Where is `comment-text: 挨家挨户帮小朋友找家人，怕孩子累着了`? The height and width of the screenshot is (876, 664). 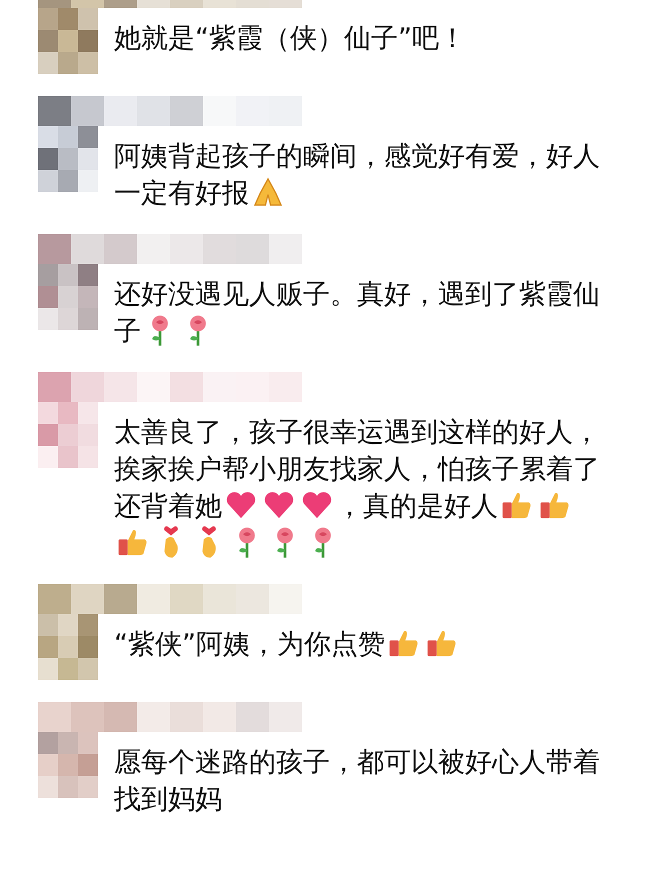
comment-text: 挨家挨户帮小朋友找家人，怕孩子累着了 is located at coordinates (357, 469).